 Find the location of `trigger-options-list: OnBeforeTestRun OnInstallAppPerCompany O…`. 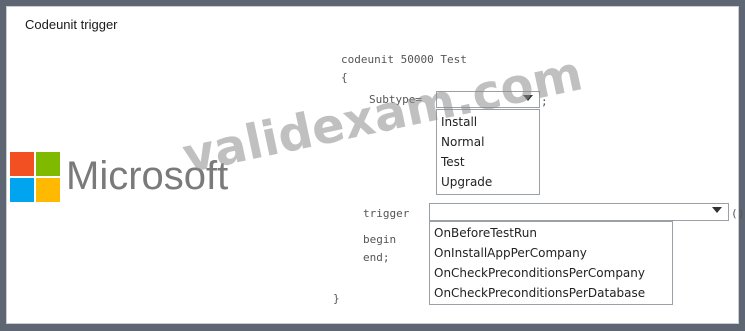

trigger-options-list: OnBeforeTestRun OnInstallAppPerCompany O… is located at coordinates (551, 263).